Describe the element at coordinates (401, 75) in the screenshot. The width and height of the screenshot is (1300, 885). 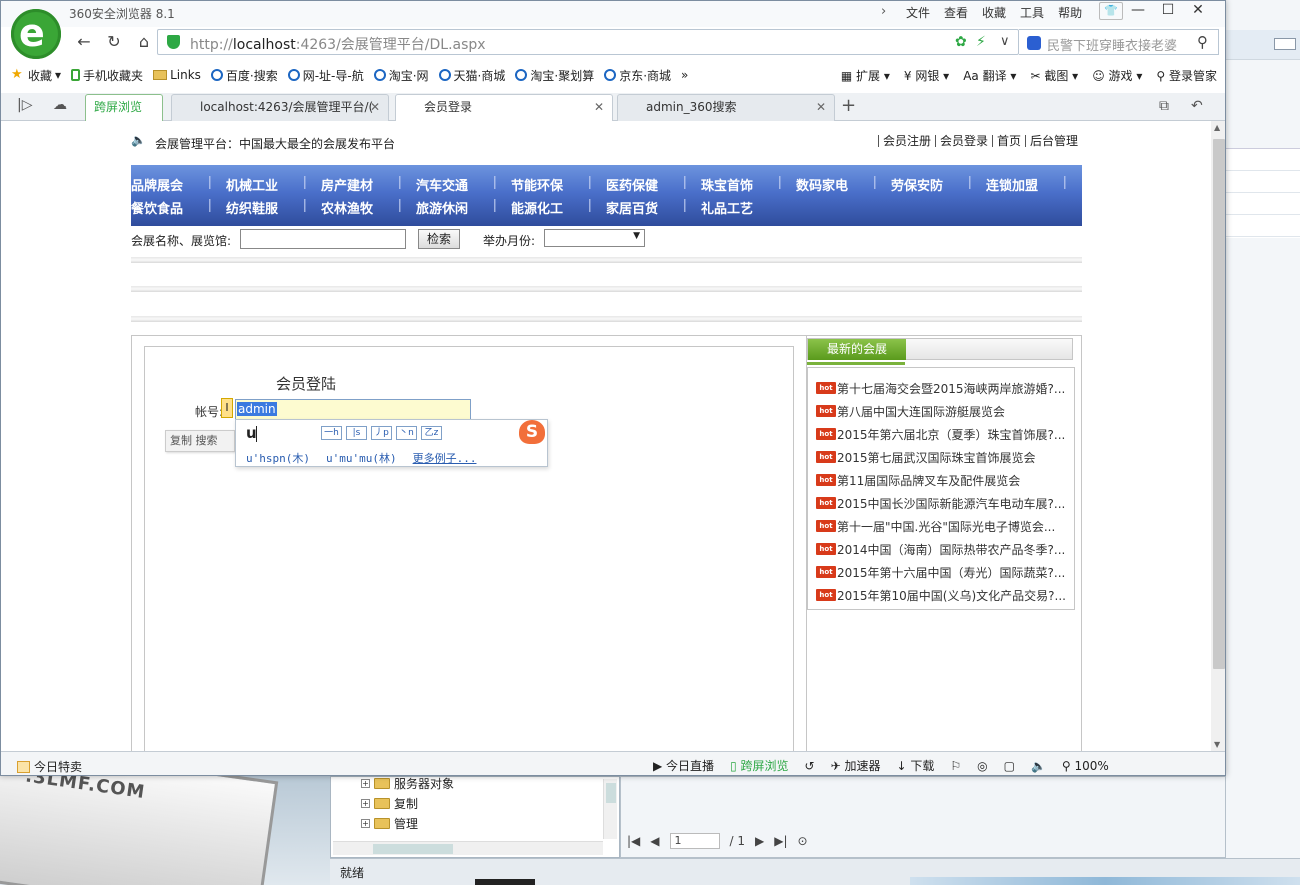
I see `fav-taobao: 淘宝·网` at that location.